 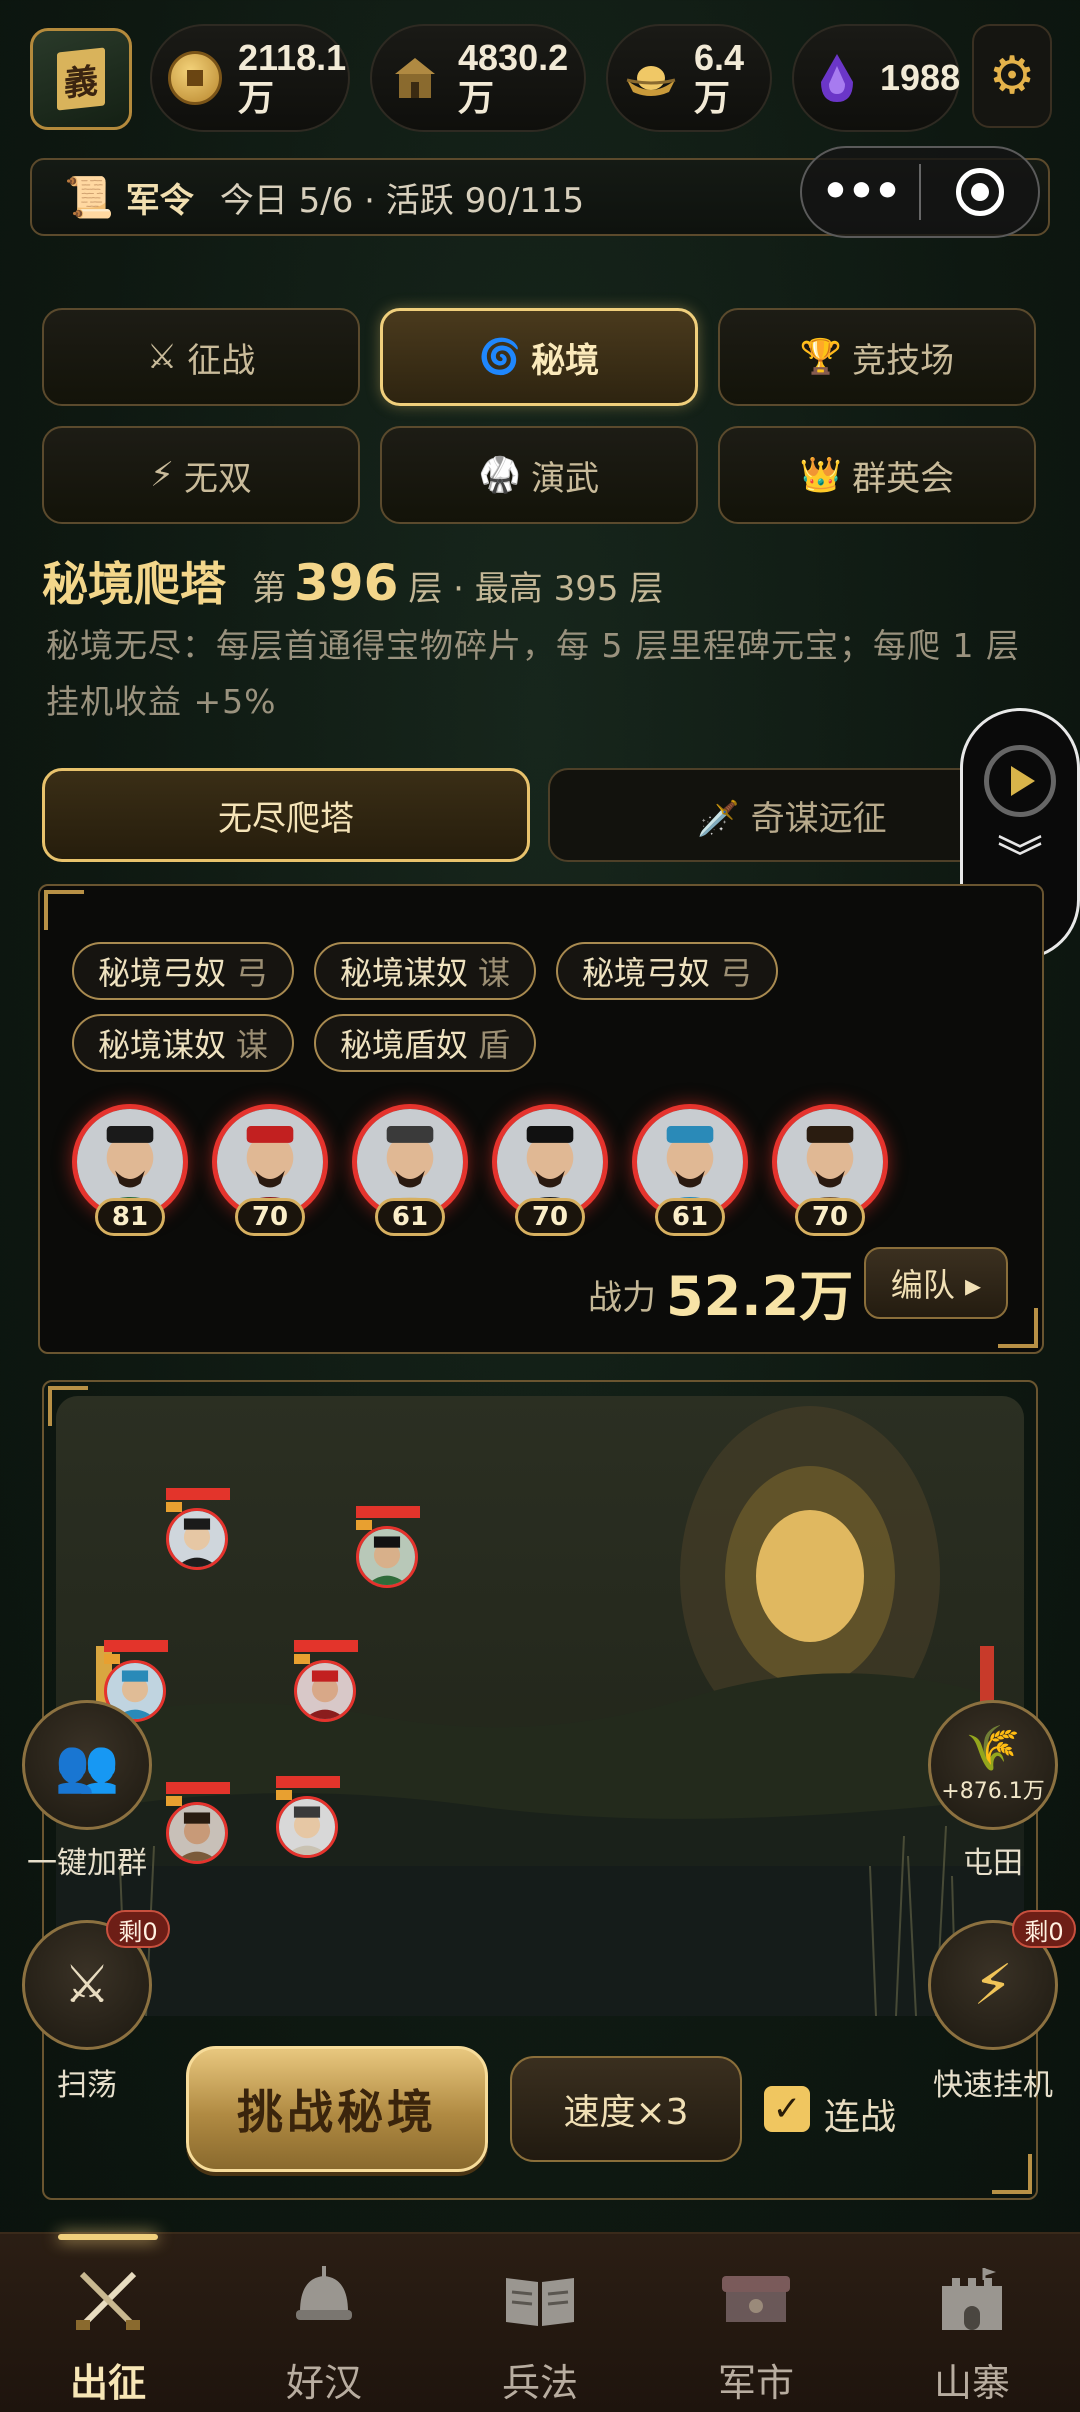 I want to click on resource-grain: 4830.2 万, so click(x=478, y=78).